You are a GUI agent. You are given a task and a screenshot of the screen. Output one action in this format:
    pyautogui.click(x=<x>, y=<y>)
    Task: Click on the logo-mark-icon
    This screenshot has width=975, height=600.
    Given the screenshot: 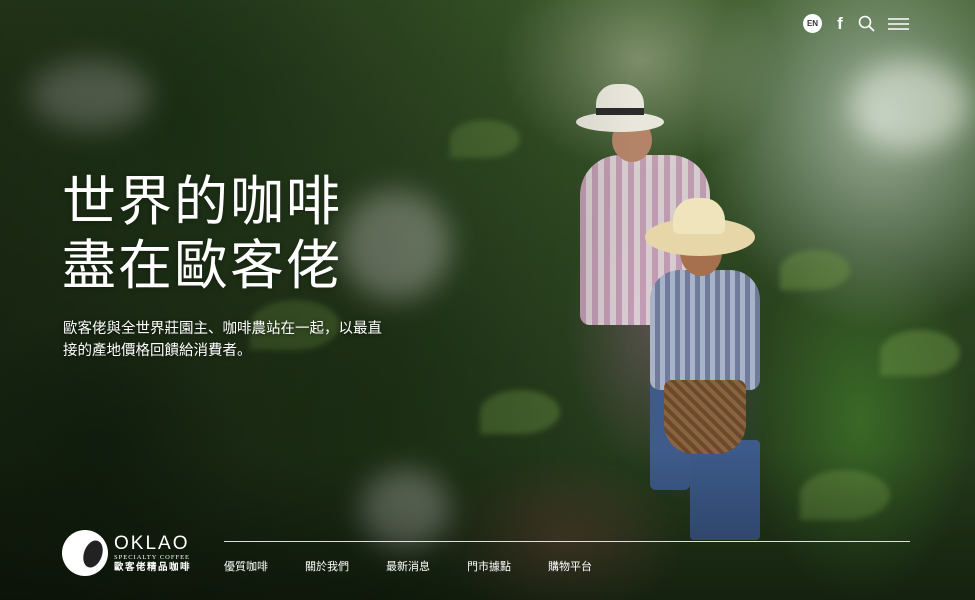 What is the action you would take?
    pyautogui.click(x=85, y=553)
    